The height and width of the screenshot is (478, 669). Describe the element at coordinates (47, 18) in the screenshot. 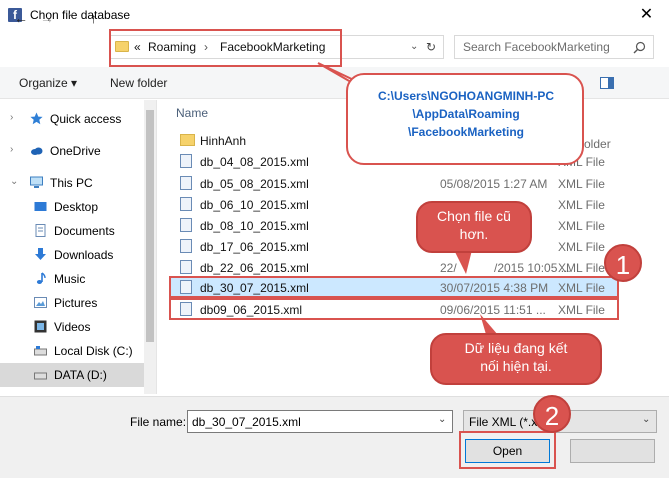

I see `forward-icon: →` at that location.